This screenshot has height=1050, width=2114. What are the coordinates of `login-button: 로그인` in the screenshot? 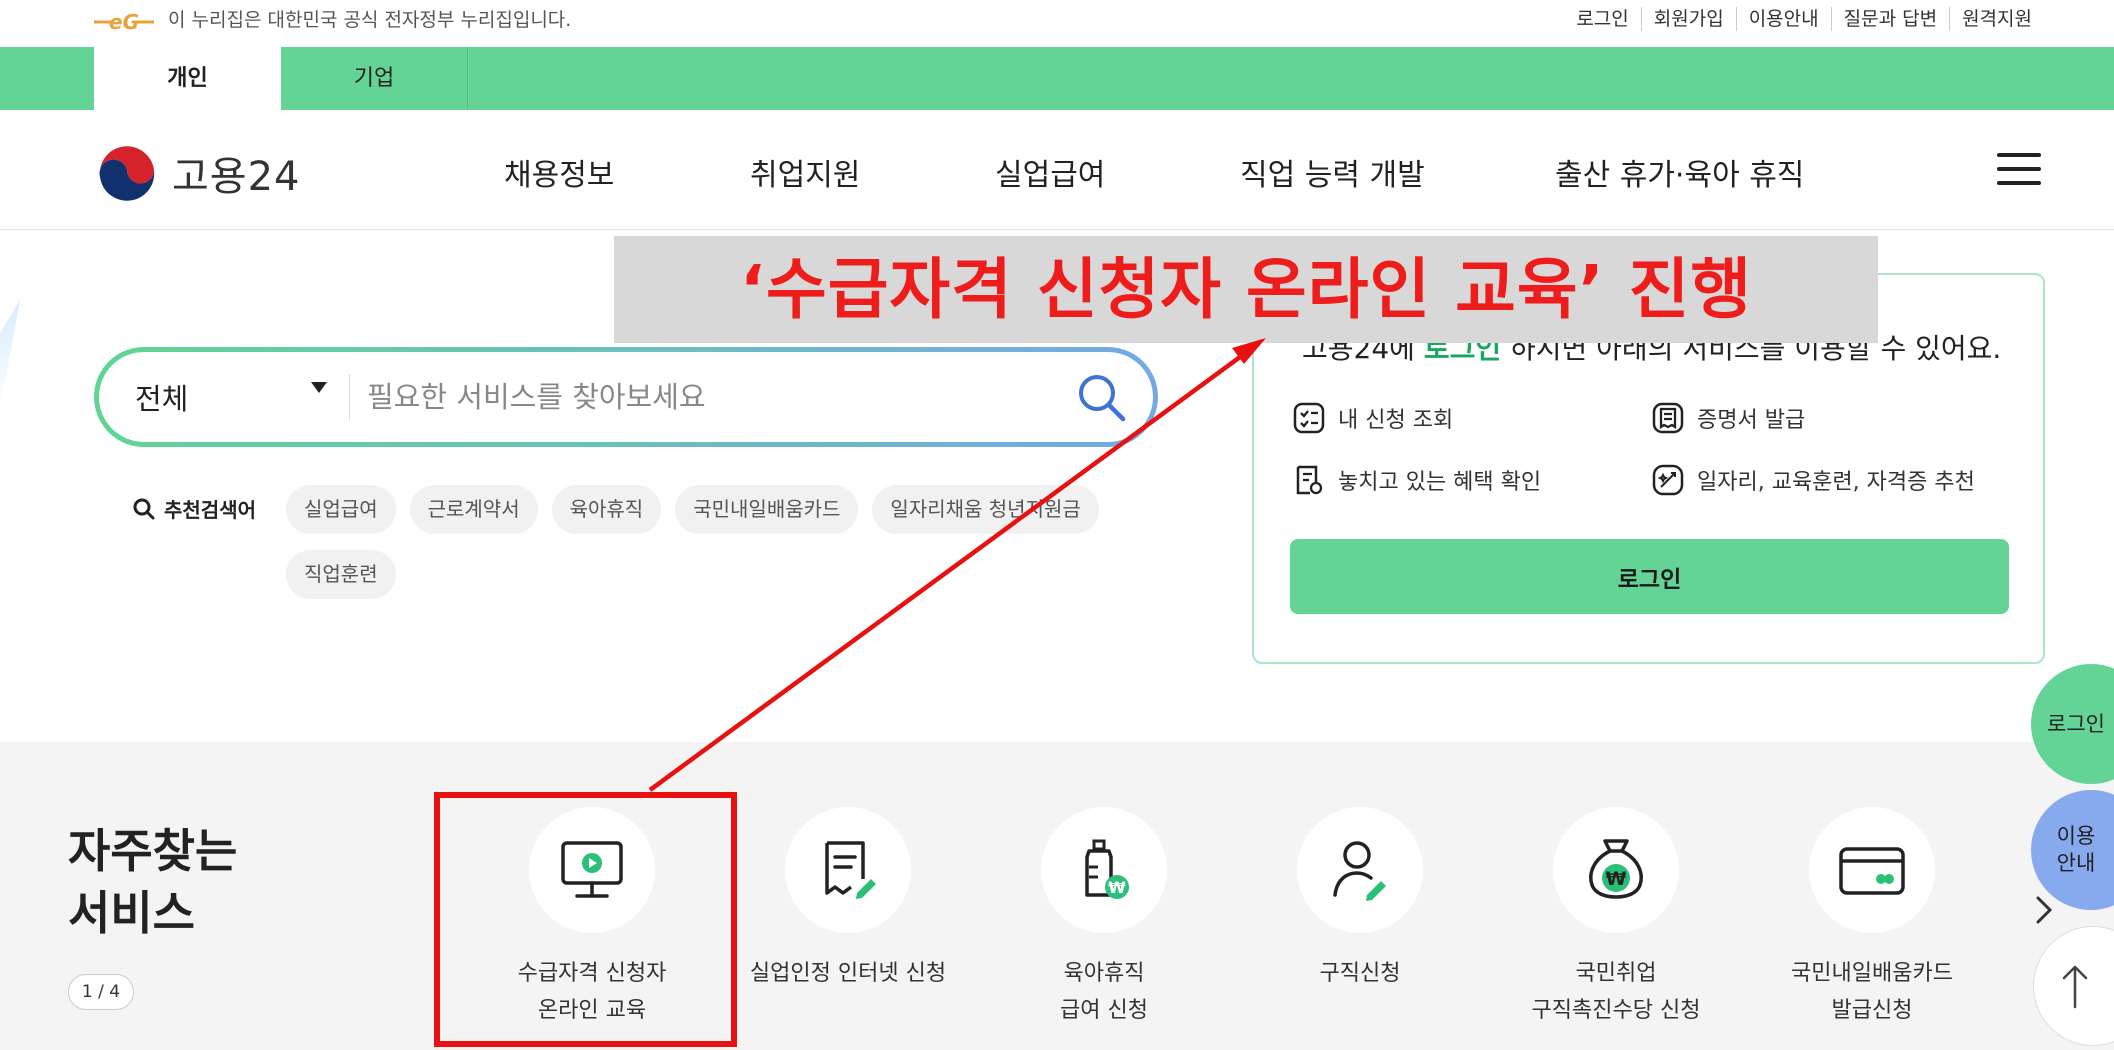 It's located at (1649, 576).